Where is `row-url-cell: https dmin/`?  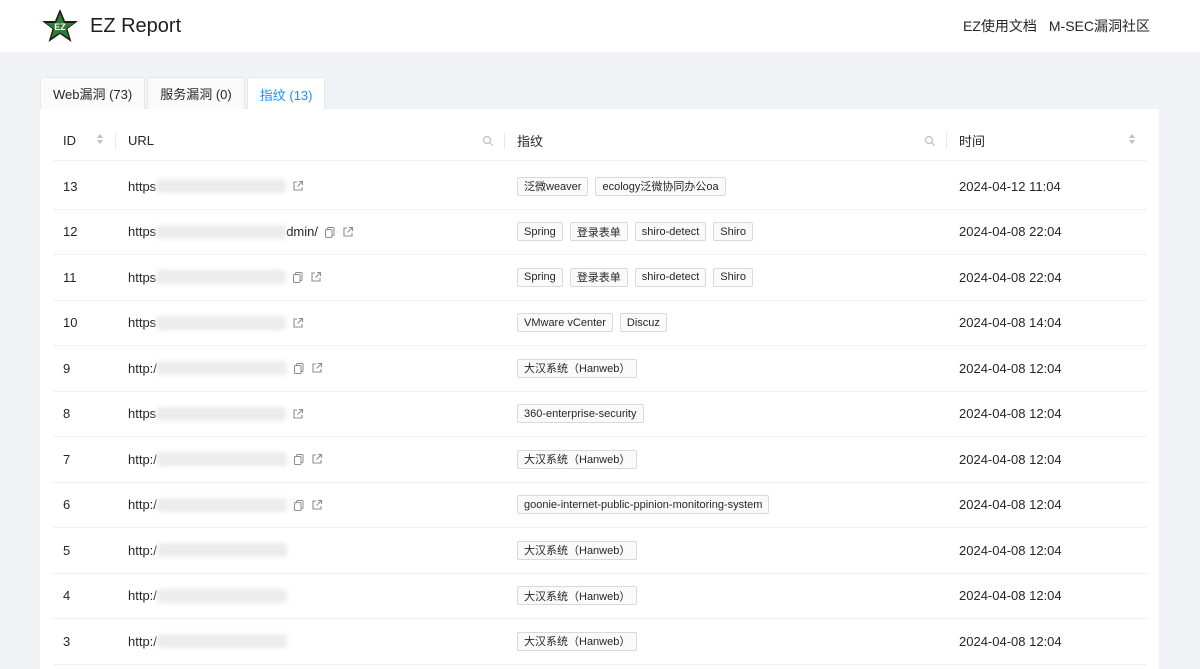
row-url-cell: https dmin/ is located at coordinates (309, 231).